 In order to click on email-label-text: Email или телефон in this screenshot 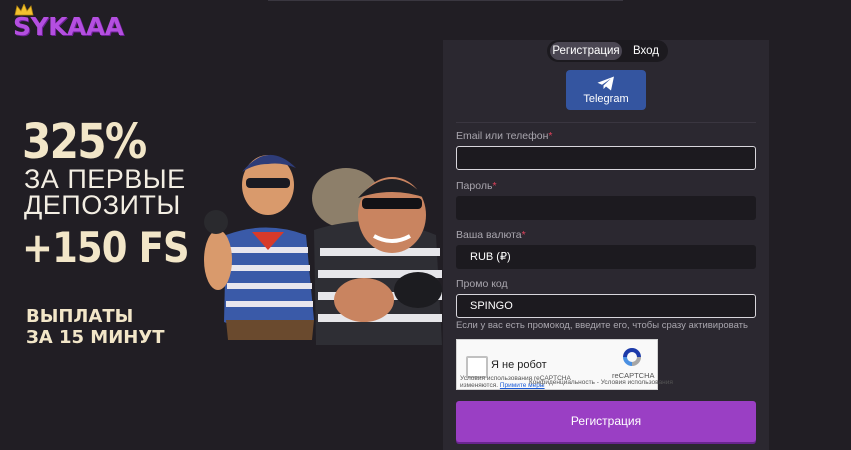, I will do `click(502, 136)`.